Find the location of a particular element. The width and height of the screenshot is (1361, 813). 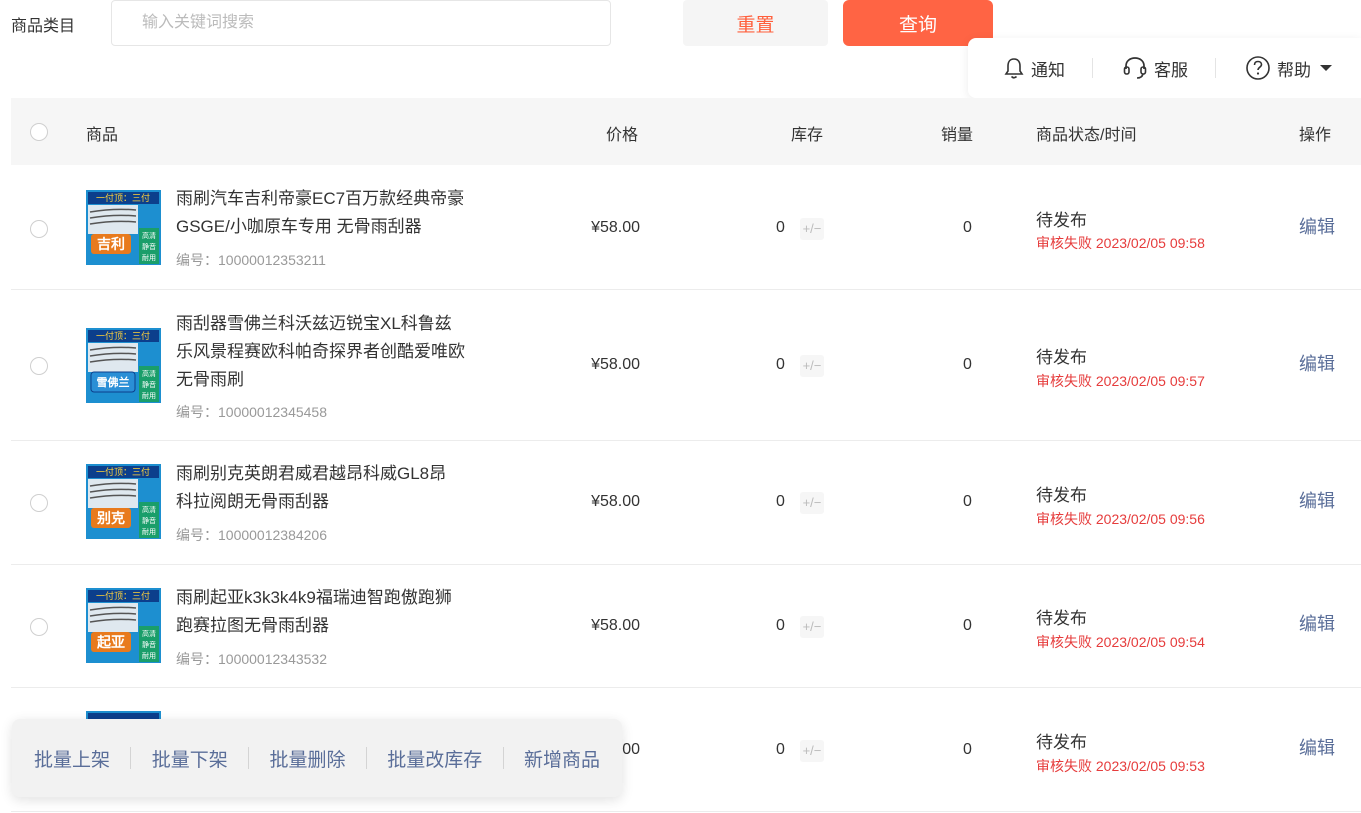

batch-action-bar: 批量上架 批量下架 批量删除 批量改库存 新增商品 is located at coordinates (317, 758).